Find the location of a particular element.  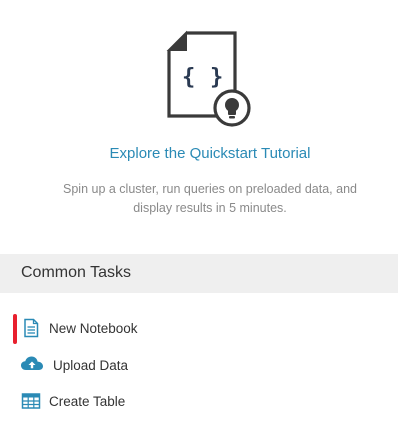

common-tasks-header: Common Tasks is located at coordinates (199, 273).